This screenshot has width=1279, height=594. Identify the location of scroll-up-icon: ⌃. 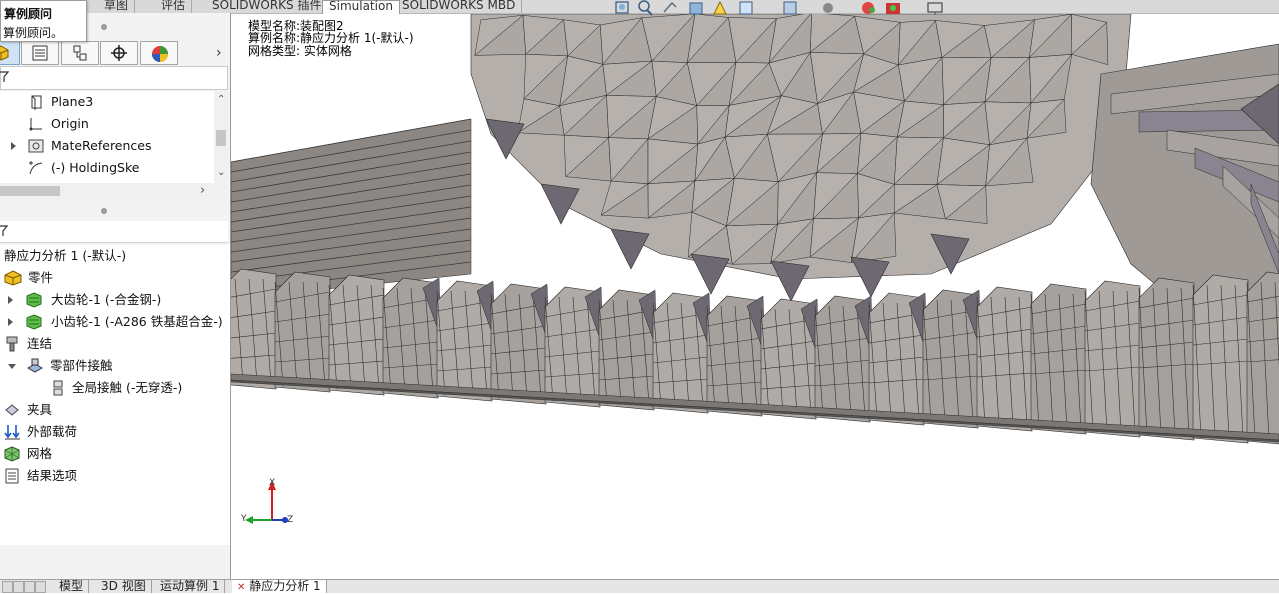
(221, 99).